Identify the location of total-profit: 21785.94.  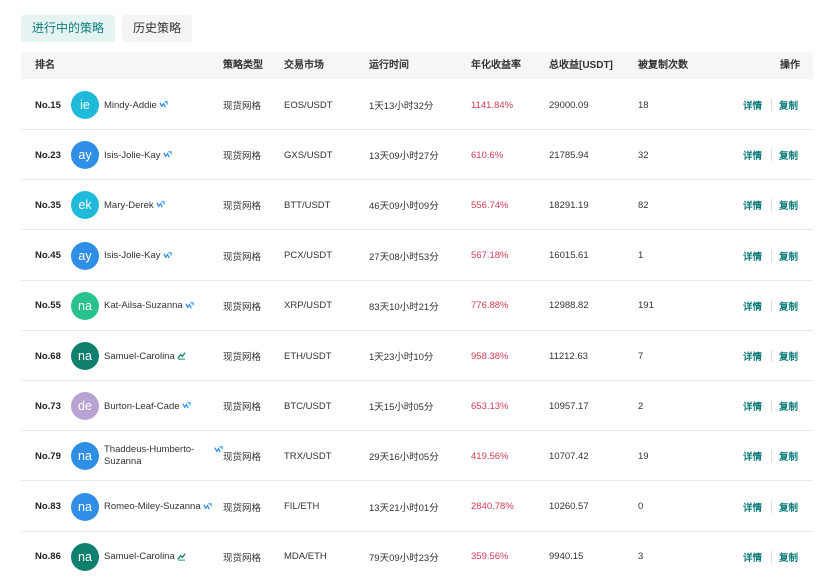
(569, 155).